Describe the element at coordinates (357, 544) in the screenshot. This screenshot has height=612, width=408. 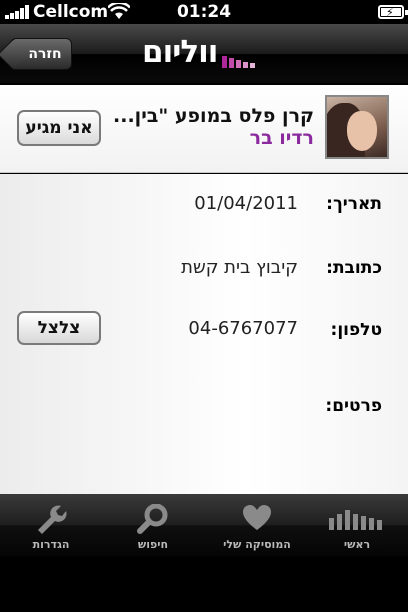
I see `tab-home-label: ראשי` at that location.